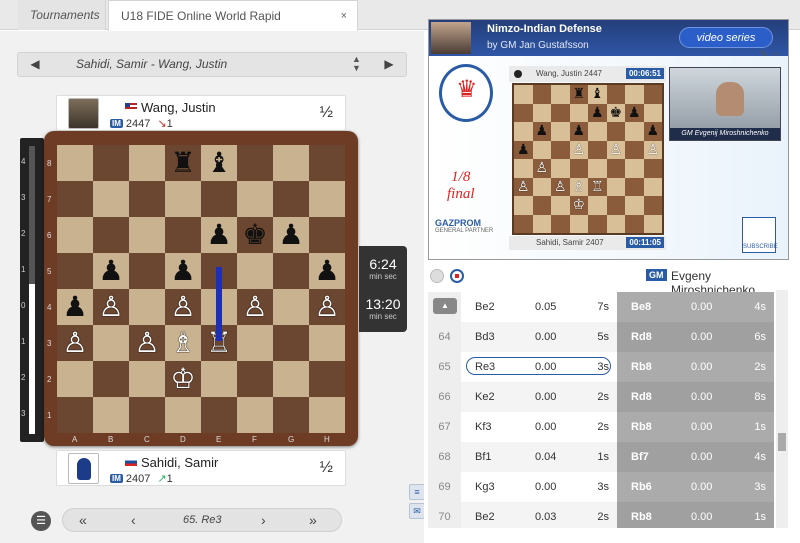 The height and width of the screenshot is (543, 800). What do you see at coordinates (417, 492) in the screenshot?
I see `notation-icon: ≡` at bounding box center [417, 492].